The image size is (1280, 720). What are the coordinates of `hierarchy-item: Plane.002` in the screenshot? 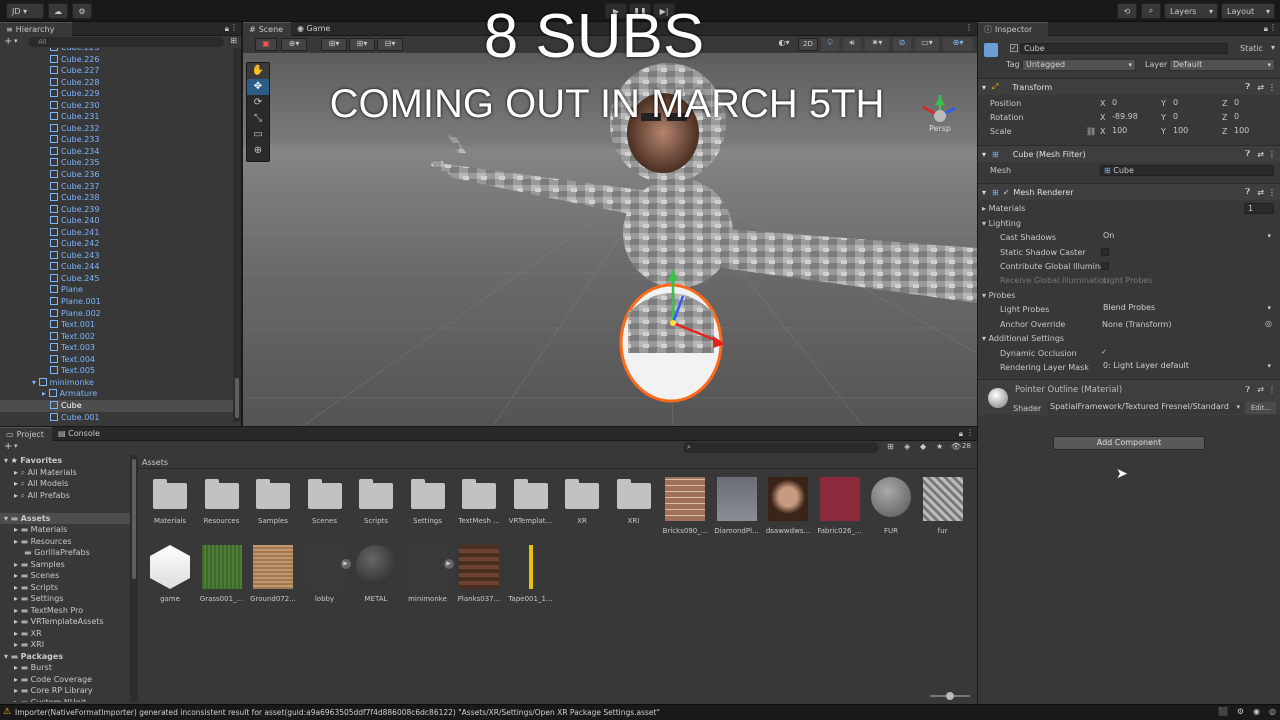 It's located at (116, 314).